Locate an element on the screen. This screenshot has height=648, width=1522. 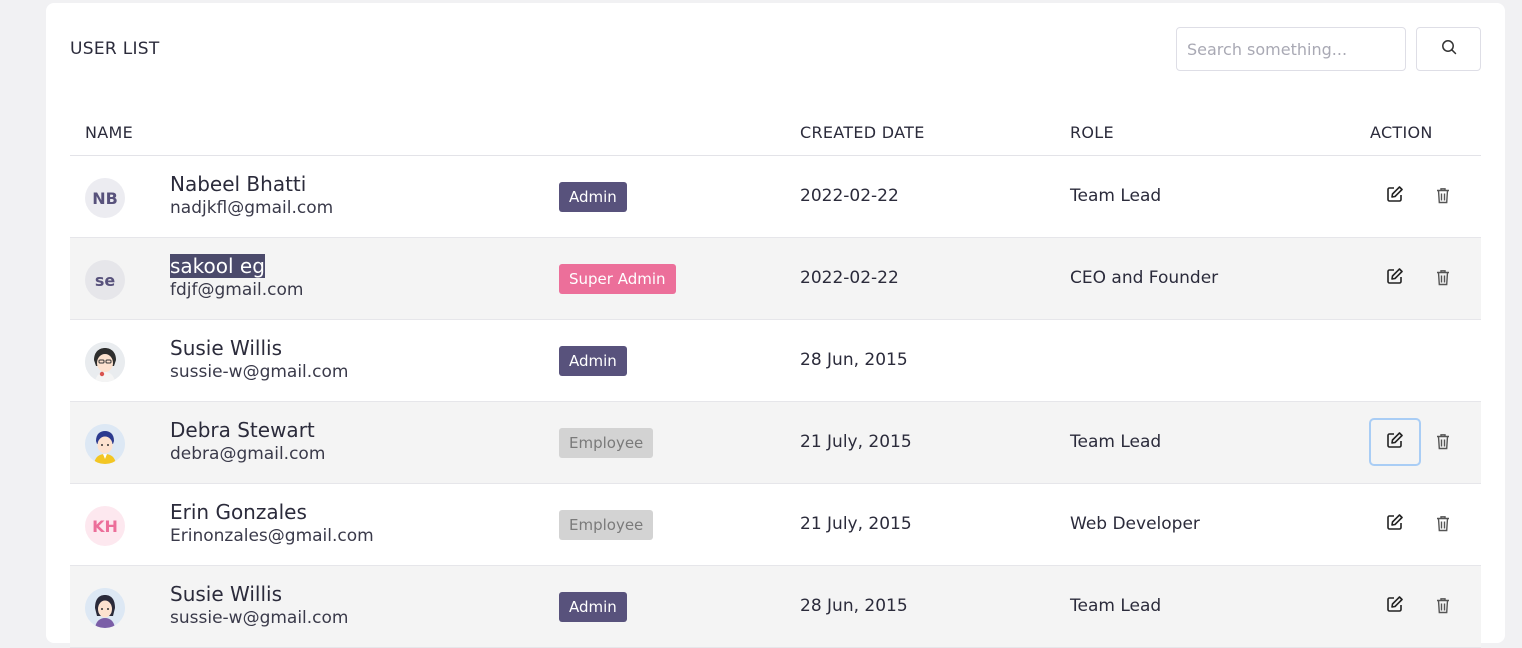
user-name: Erin Gonzales is located at coordinates (238, 512).